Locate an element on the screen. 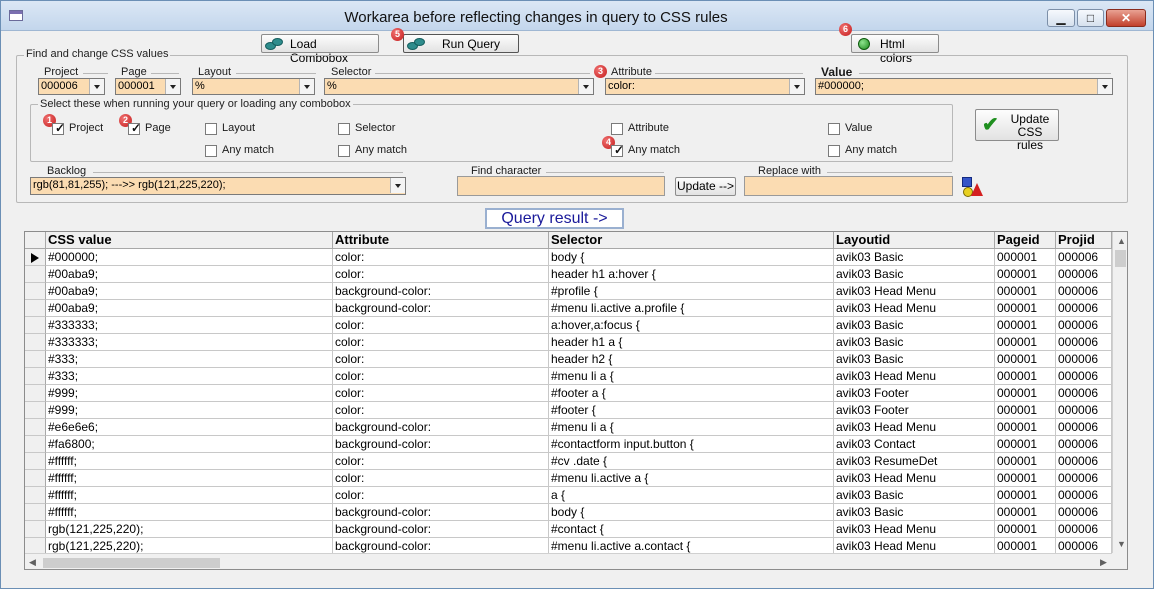  layout-checkbox: Layout is located at coordinates (235, 129).